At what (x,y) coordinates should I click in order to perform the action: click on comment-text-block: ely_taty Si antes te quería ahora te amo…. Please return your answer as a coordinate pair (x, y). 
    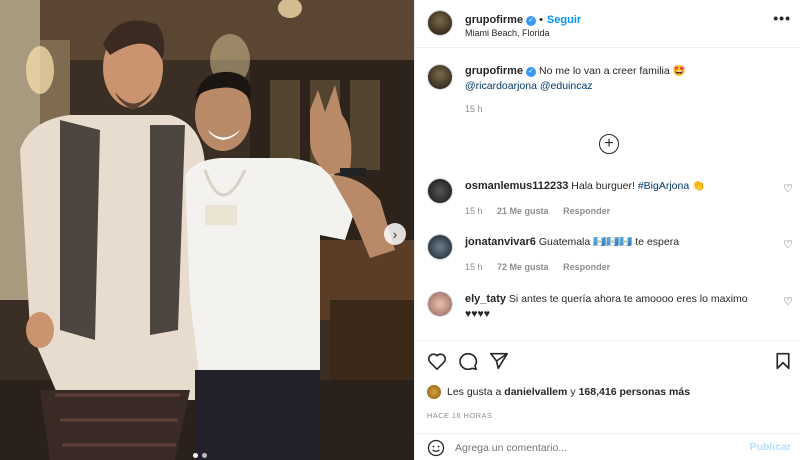
    Looking at the image, I should click on (615, 307).